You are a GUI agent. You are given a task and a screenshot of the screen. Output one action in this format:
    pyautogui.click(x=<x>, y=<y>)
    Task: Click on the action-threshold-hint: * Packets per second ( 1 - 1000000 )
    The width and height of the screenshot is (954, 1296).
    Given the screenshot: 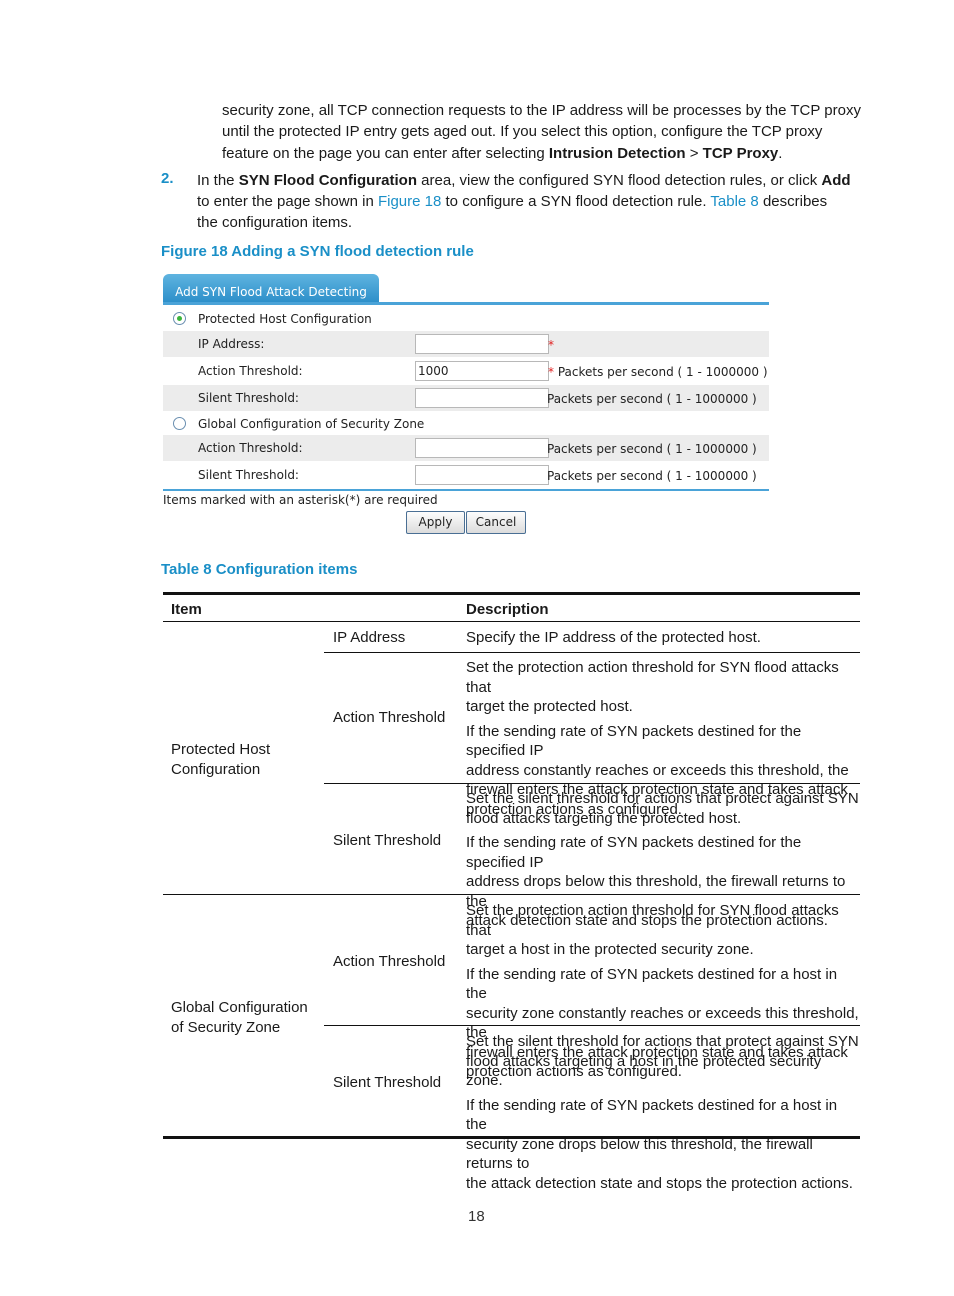 What is the action you would take?
    pyautogui.click(x=658, y=372)
    